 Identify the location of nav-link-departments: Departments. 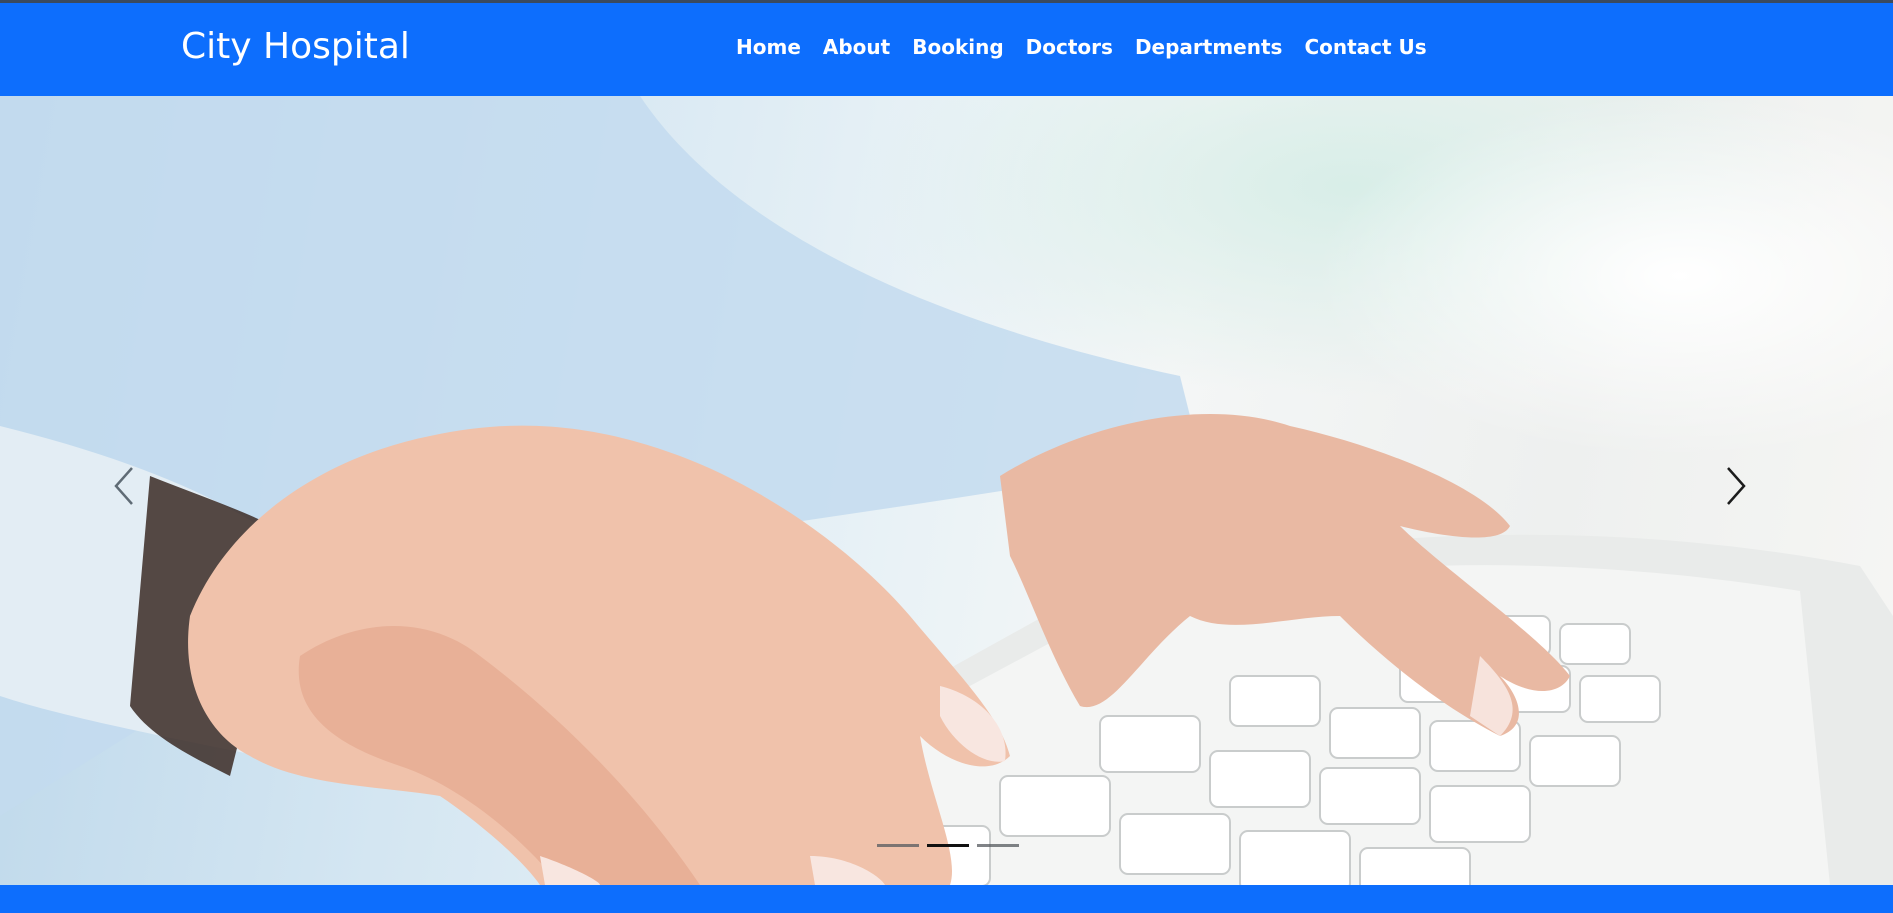
(1209, 47).